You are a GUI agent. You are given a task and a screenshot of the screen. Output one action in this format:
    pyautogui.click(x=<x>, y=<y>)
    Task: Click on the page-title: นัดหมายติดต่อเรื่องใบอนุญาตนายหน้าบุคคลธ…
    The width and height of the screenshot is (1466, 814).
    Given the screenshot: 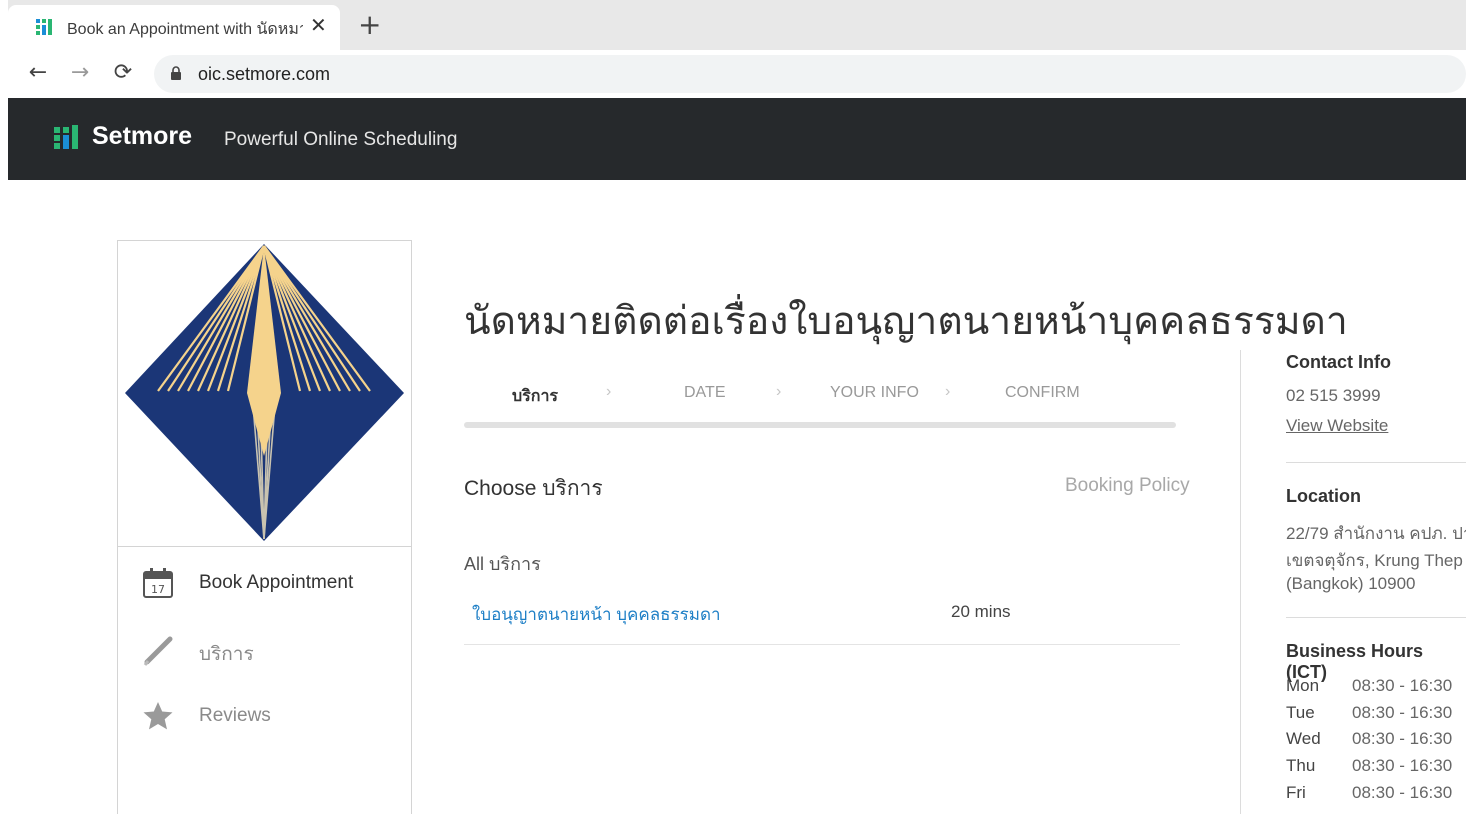 What is the action you would take?
    pyautogui.click(x=906, y=321)
    